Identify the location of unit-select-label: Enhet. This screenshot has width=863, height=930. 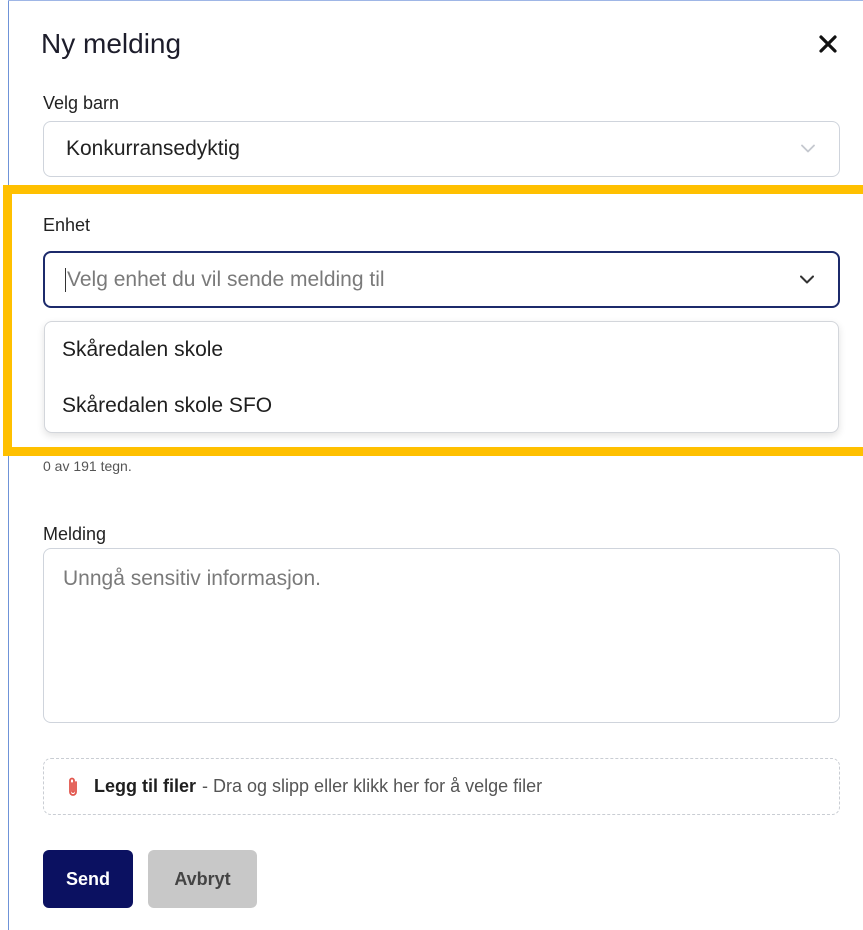
(67, 225).